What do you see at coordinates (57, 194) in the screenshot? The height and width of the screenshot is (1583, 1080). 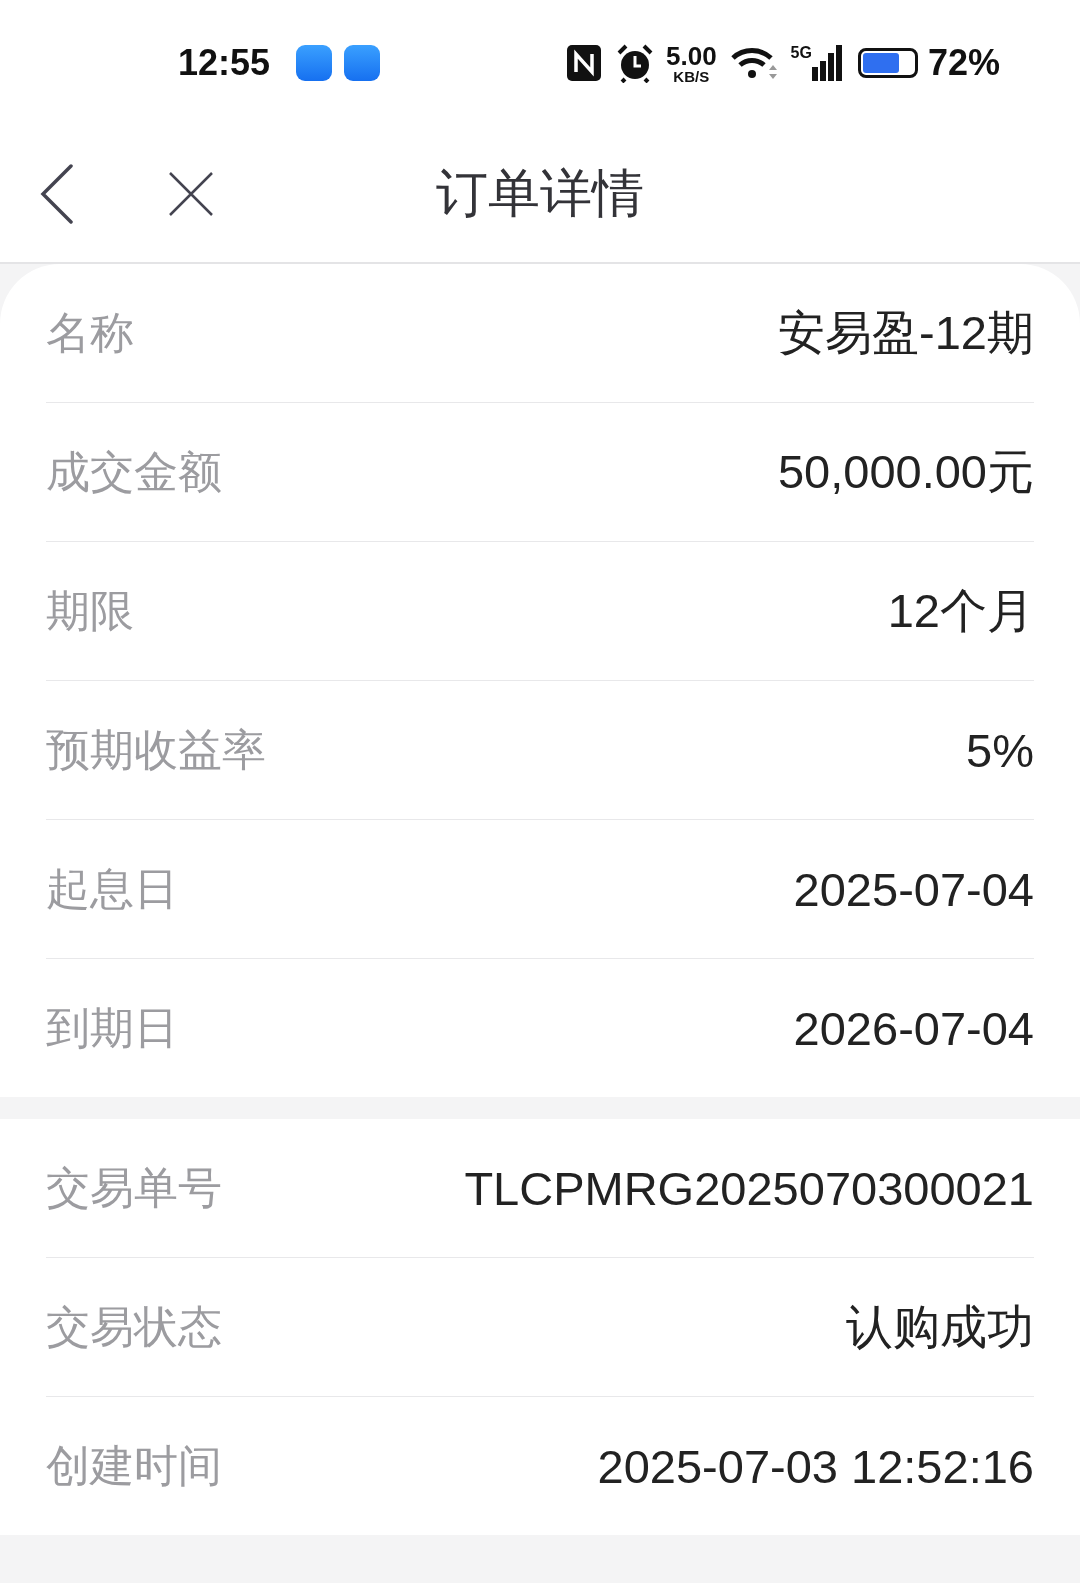 I see `back-button` at bounding box center [57, 194].